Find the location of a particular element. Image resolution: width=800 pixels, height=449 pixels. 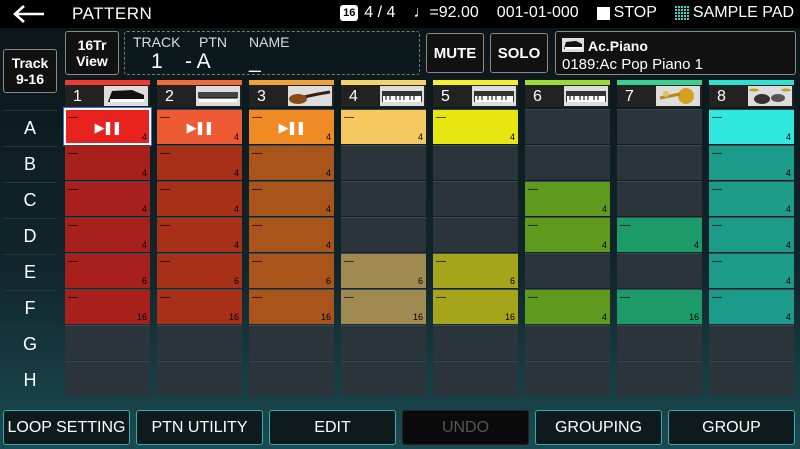

pattern-marker: — is located at coordinates (349, 261).